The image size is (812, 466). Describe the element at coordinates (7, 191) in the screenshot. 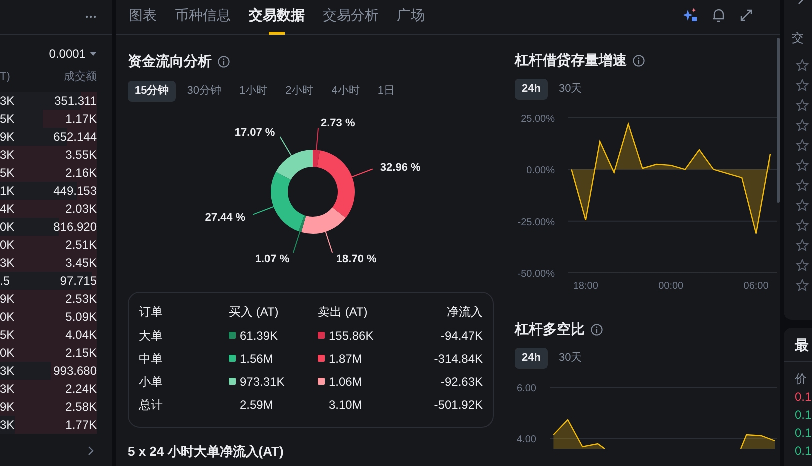

I see `order-cell-text: 1K` at that location.